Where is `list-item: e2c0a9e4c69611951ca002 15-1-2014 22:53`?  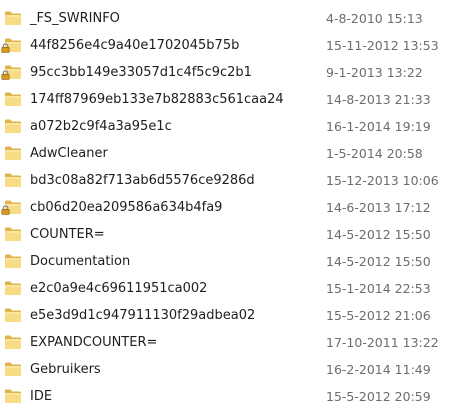 list-item: e2c0a9e4c69611951ca002 15-1-2014 22:53 is located at coordinates (235, 288).